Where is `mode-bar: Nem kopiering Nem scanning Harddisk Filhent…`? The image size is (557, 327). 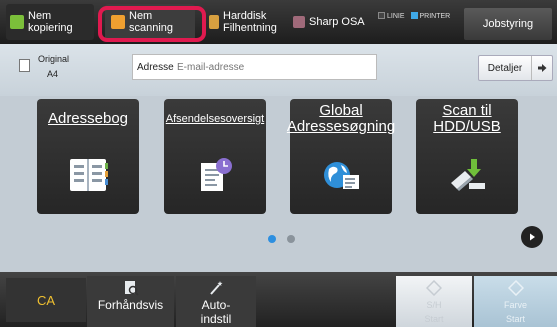
mode-bar: Nem kopiering Nem scanning Harddisk Filhent… is located at coordinates (278, 22).